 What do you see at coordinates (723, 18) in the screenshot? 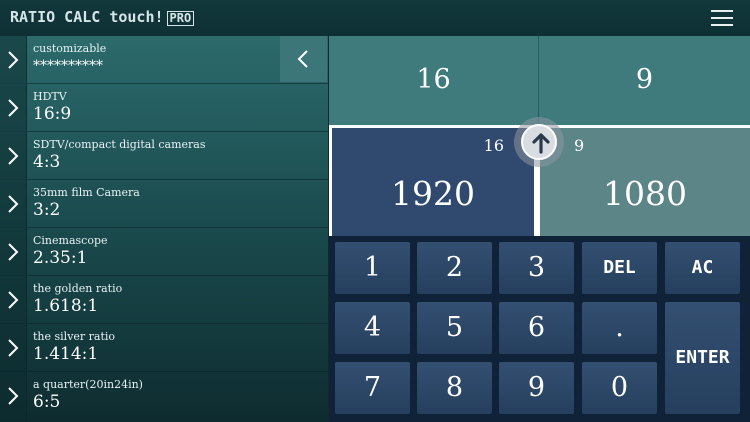
I see `hamburger-menu-icon` at bounding box center [723, 18].